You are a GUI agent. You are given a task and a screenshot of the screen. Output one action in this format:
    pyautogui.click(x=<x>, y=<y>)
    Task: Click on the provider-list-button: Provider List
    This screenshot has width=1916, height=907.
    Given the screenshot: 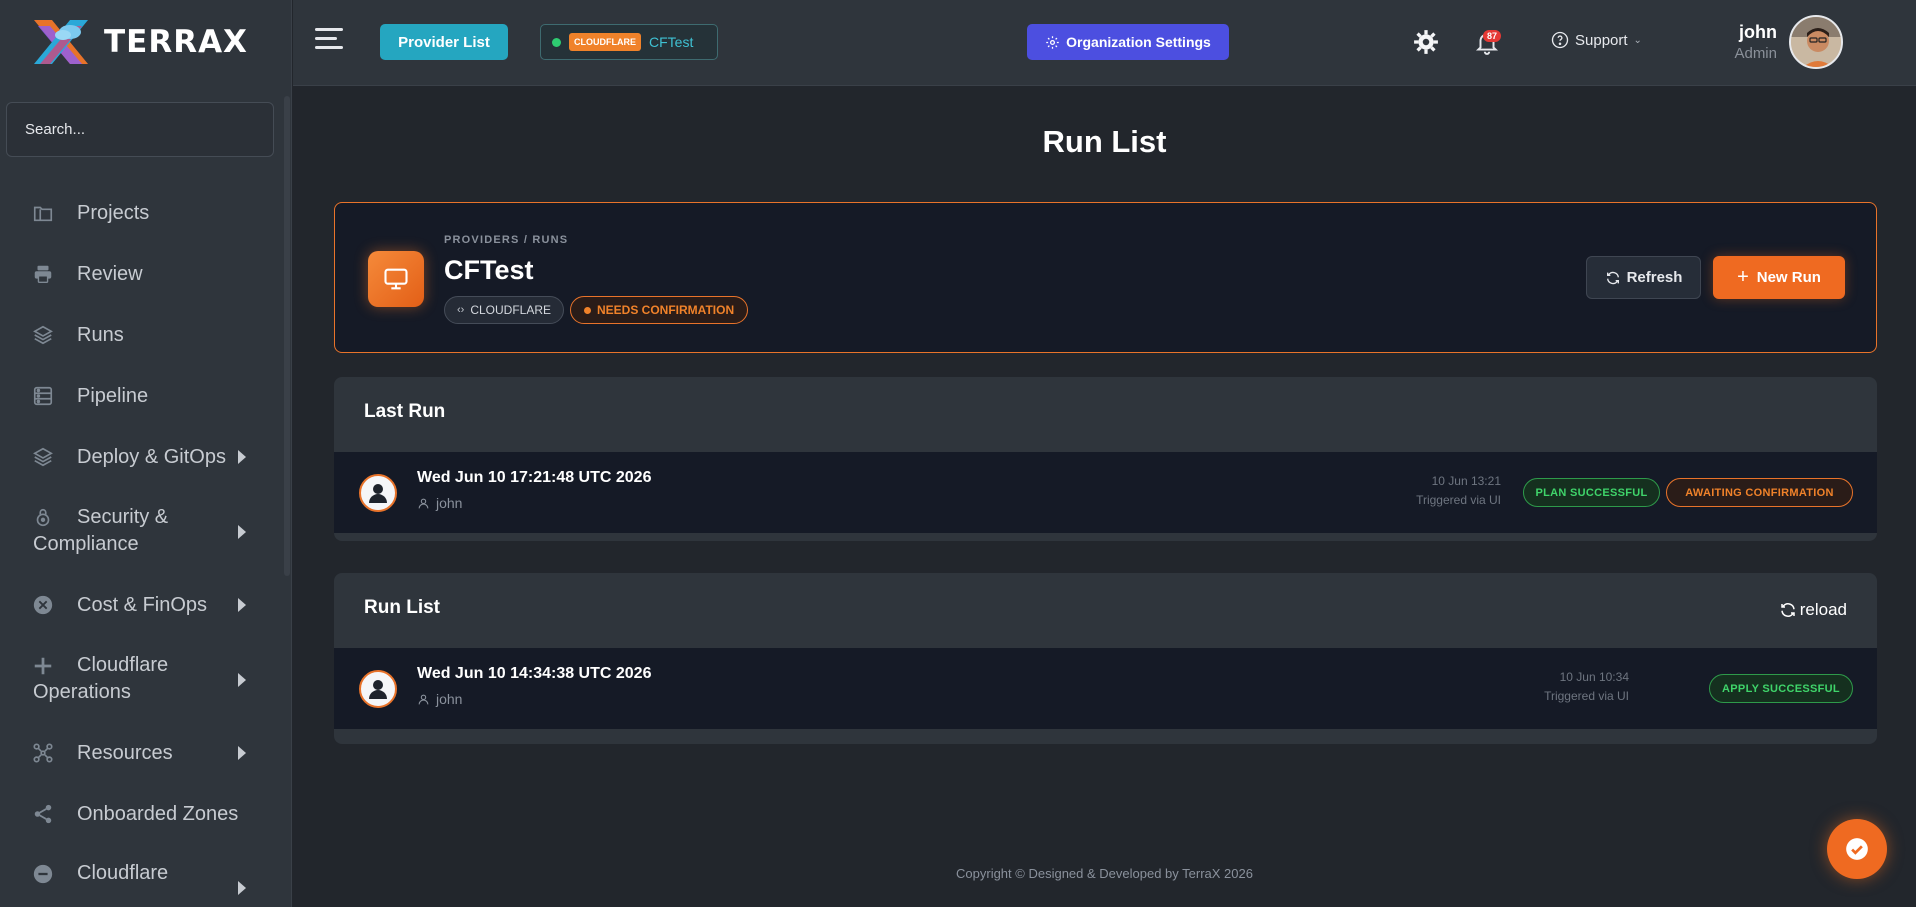 What is the action you would take?
    pyautogui.click(x=444, y=42)
    